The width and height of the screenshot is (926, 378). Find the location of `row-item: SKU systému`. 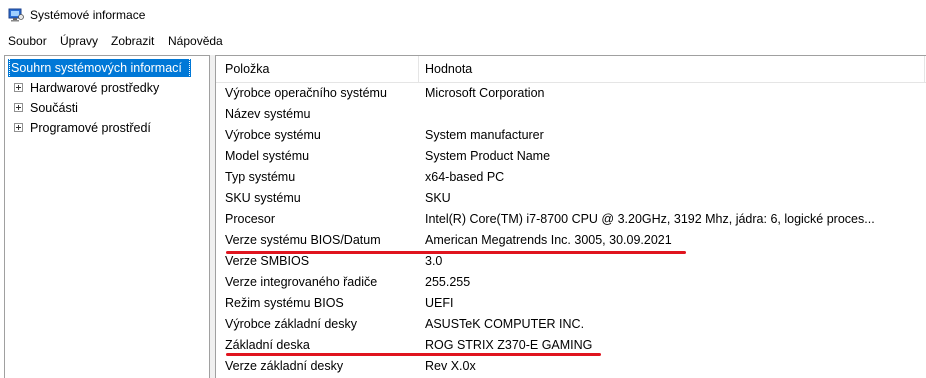

row-item: SKU systému is located at coordinates (263, 198).